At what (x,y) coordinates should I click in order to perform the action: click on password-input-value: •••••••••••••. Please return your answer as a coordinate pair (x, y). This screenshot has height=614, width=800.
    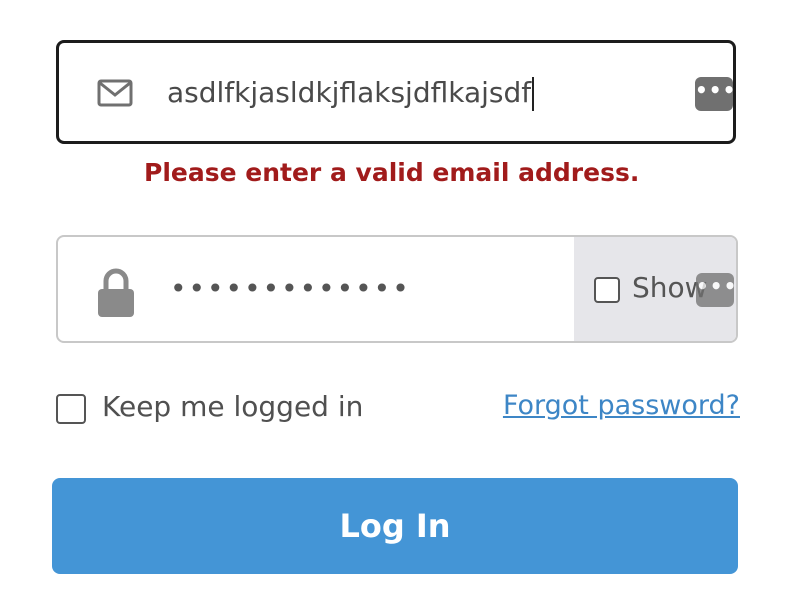
    Looking at the image, I should click on (290, 289).